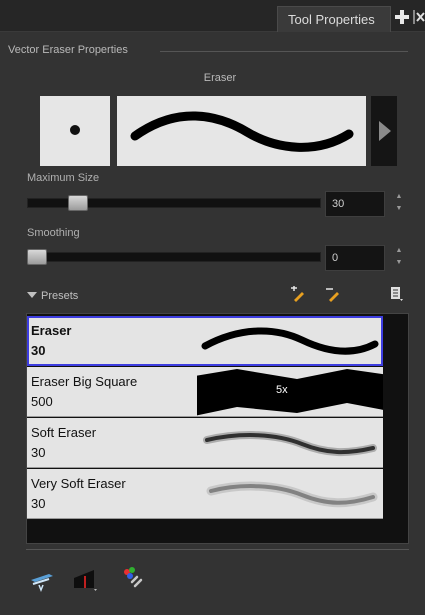 This screenshot has width=425, height=615. Describe the element at coordinates (399, 258) in the screenshot. I see `smoothing-stepper: ▲ ▼` at that location.